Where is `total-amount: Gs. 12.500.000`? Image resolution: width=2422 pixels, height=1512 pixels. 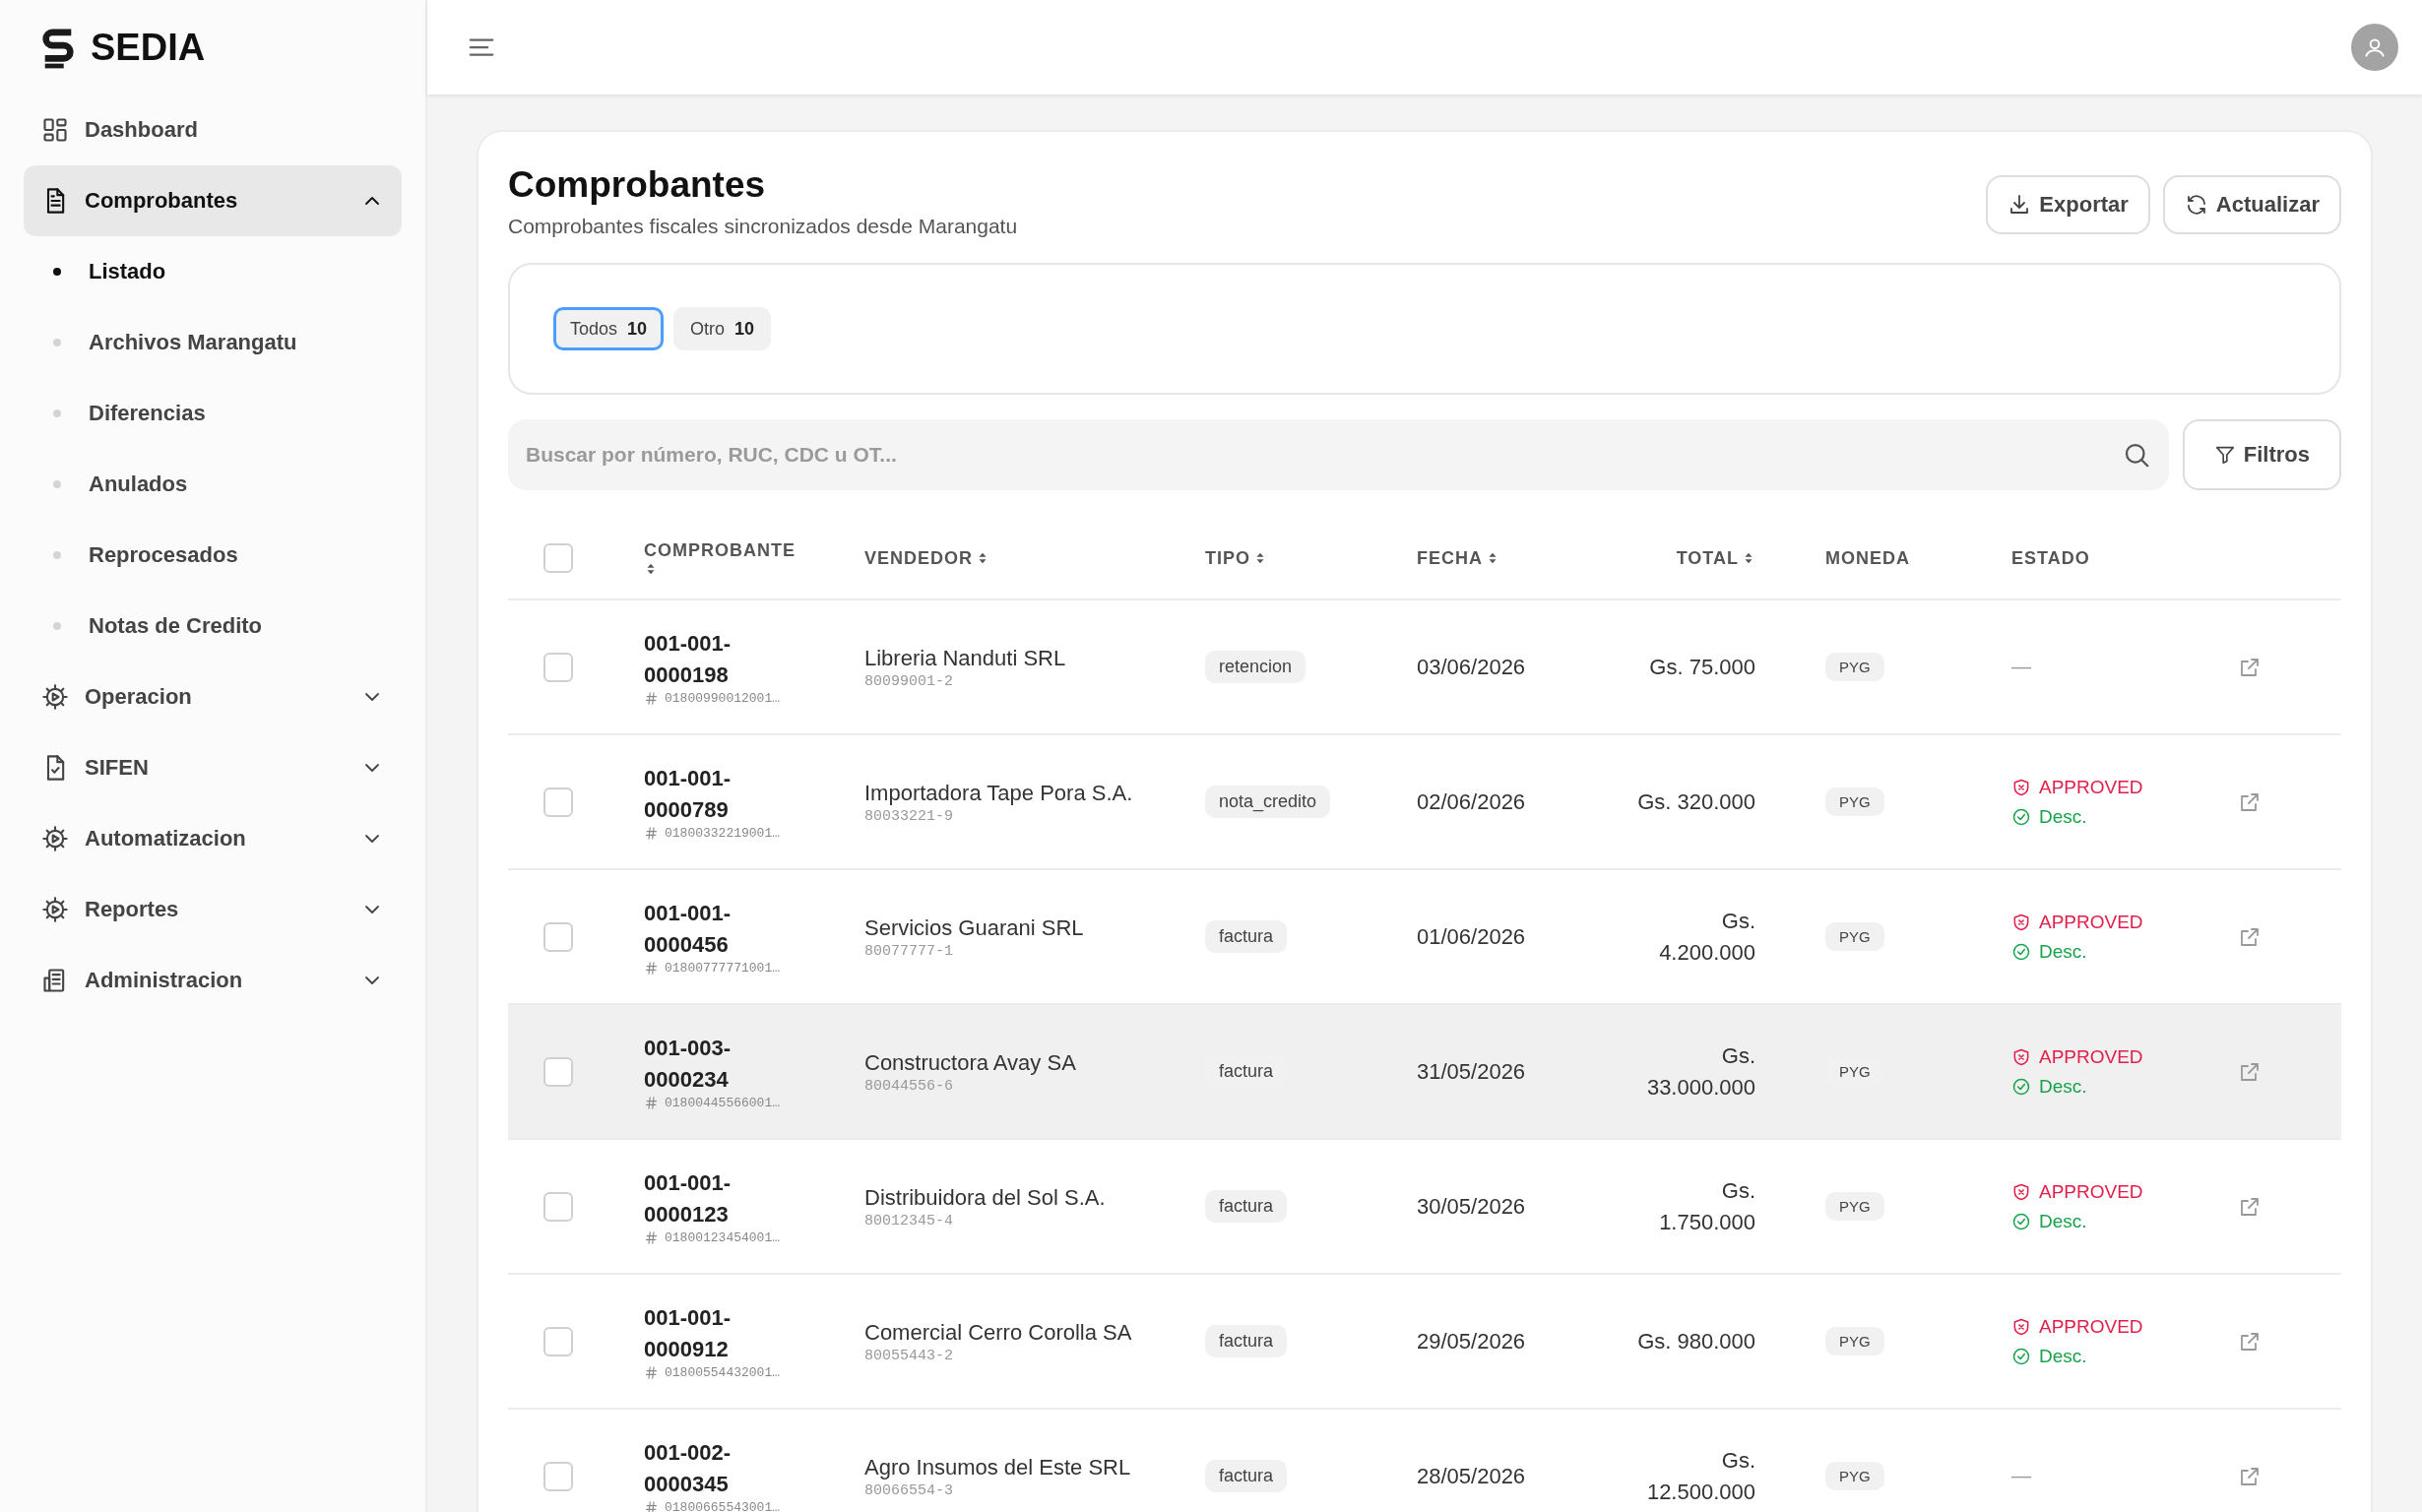
total-amount: Gs. 12.500.000 is located at coordinates (1700, 1476).